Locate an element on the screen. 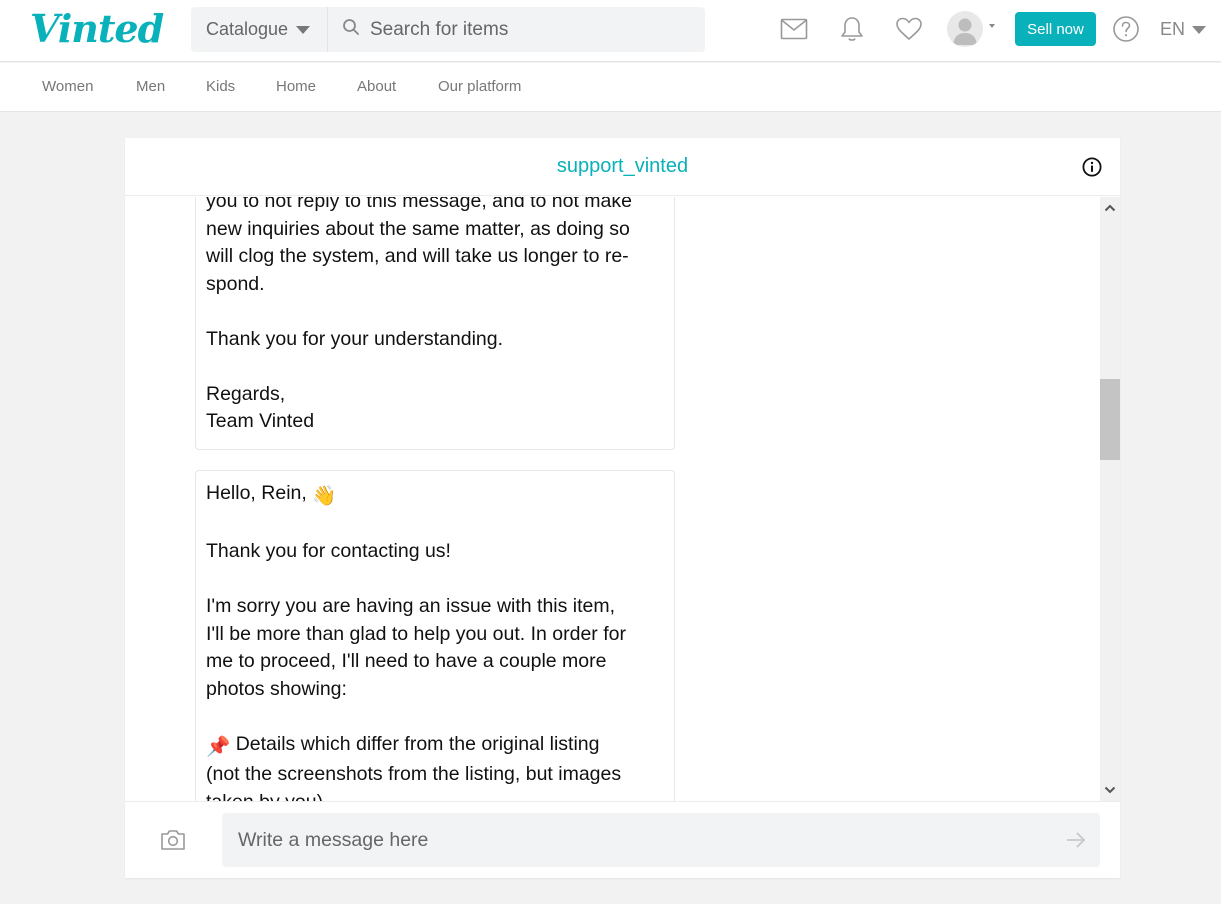 Image resolution: width=1221 pixels, height=904 pixels. scrollbar-thumb is located at coordinates (1110, 419).